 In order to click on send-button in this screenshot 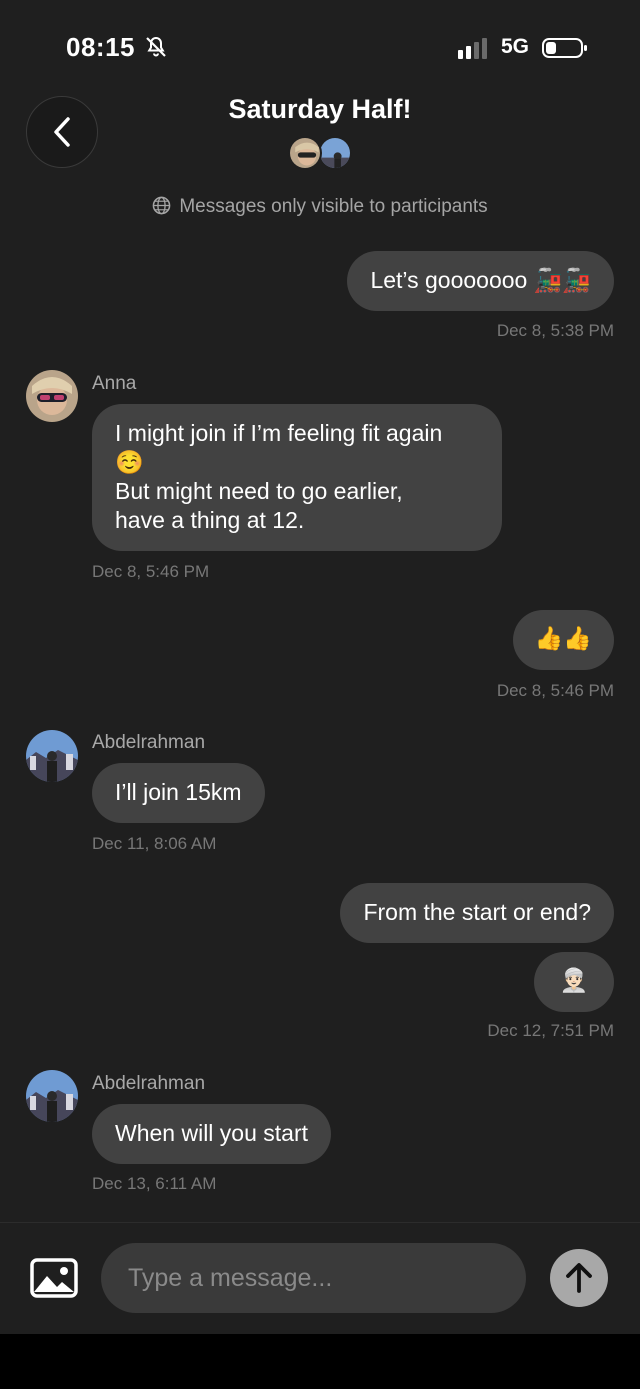, I will do `click(579, 1278)`.